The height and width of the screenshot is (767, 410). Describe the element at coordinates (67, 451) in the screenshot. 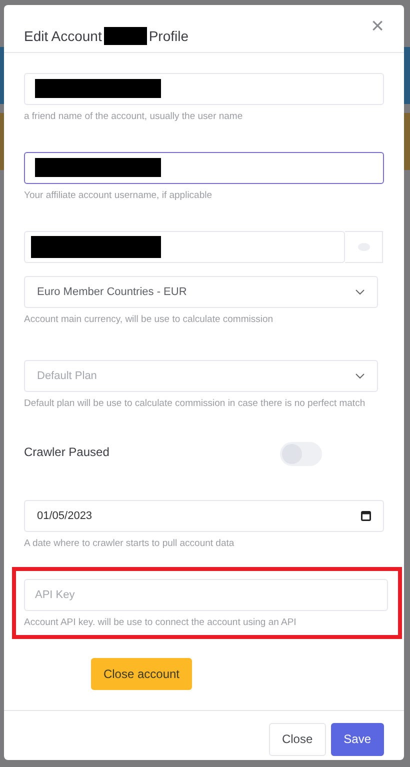

I see `toggle-label: Crawler Paused` at that location.